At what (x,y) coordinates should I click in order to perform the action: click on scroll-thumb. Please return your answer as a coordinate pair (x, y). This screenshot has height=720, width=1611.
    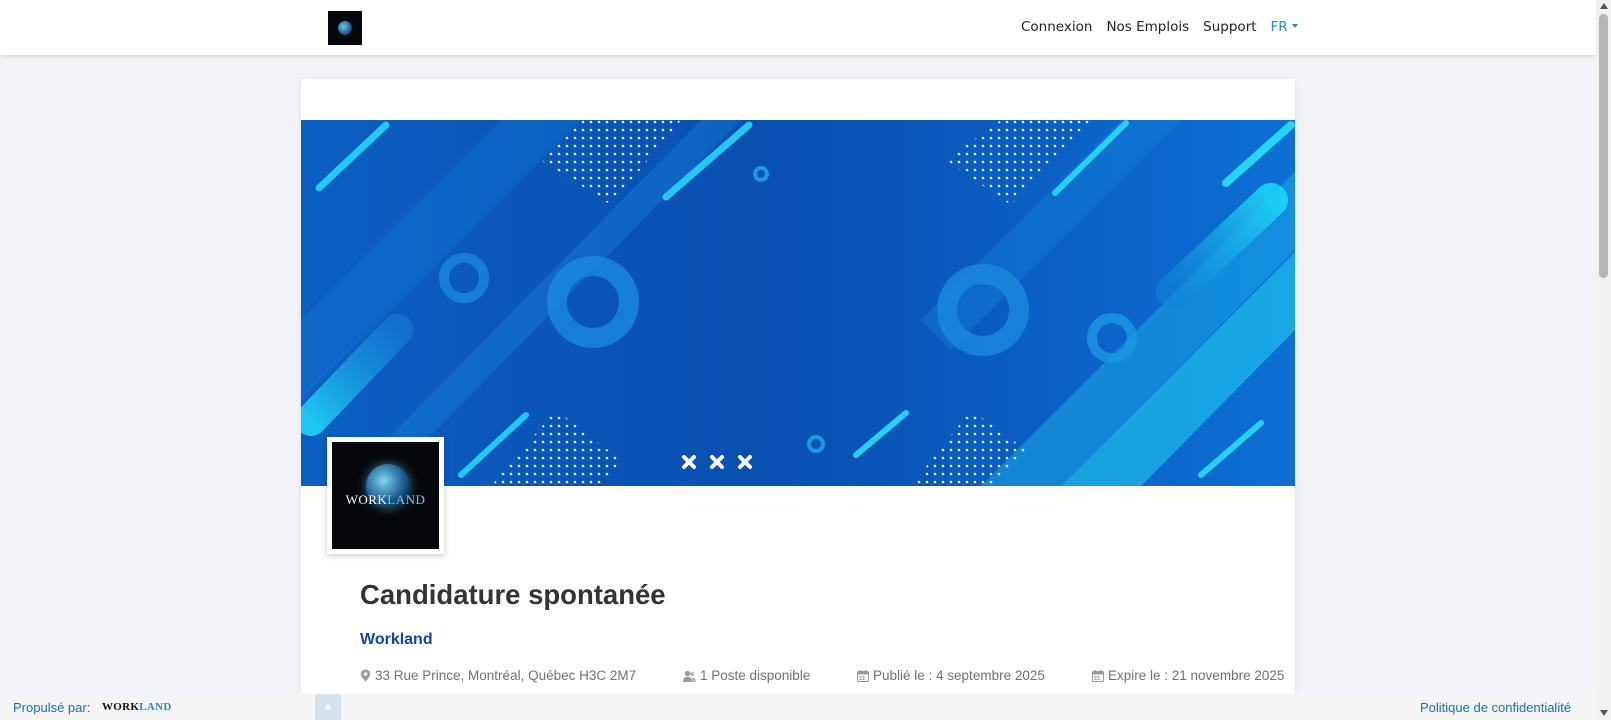
    Looking at the image, I should click on (1603, 146).